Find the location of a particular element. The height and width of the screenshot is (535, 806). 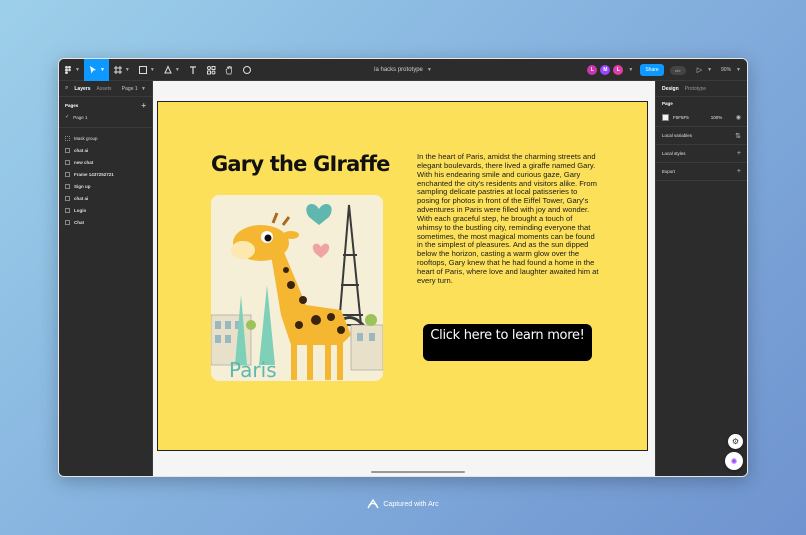

layer-item: Login is located at coordinates (105, 210).